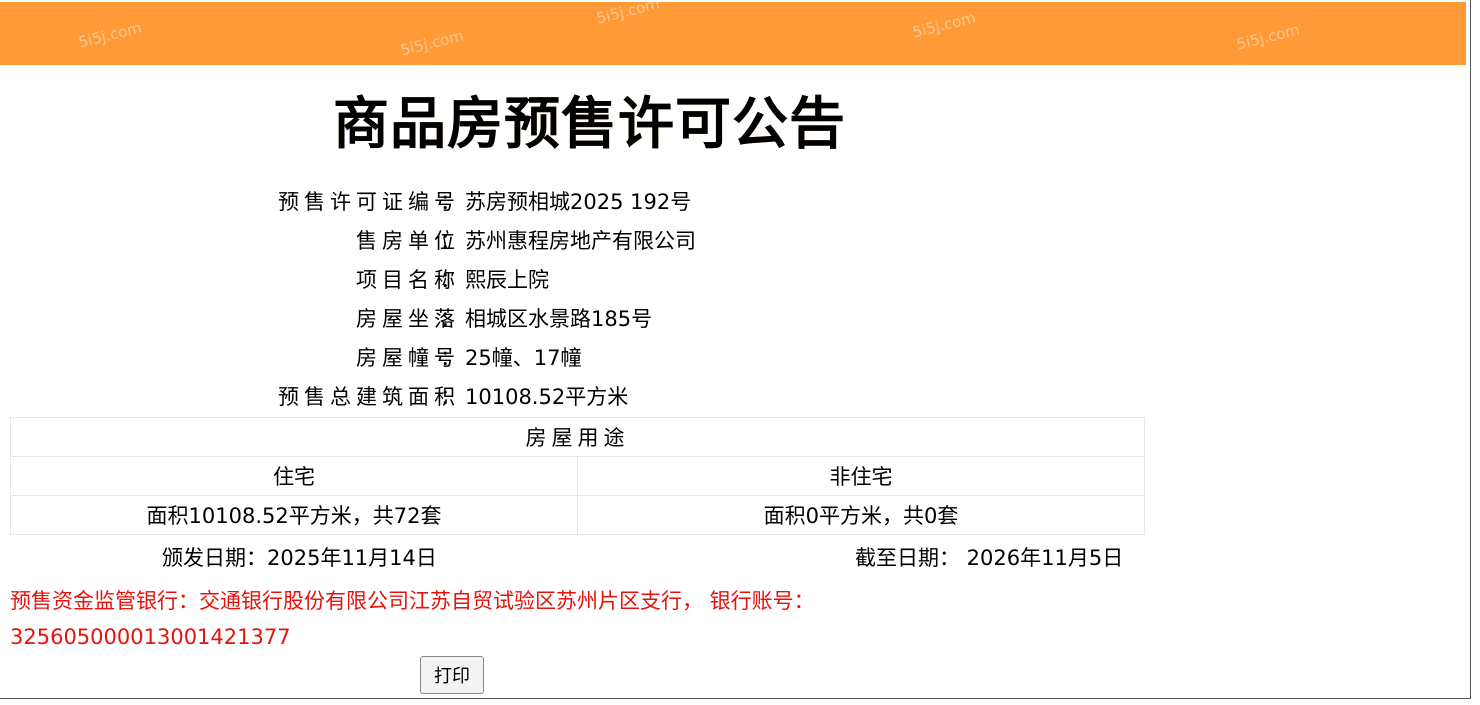 The height and width of the screenshot is (705, 1480). I want to click on field-seller: 售房单位 ： 苏州惠程房地产有限公司, so click(575, 241).